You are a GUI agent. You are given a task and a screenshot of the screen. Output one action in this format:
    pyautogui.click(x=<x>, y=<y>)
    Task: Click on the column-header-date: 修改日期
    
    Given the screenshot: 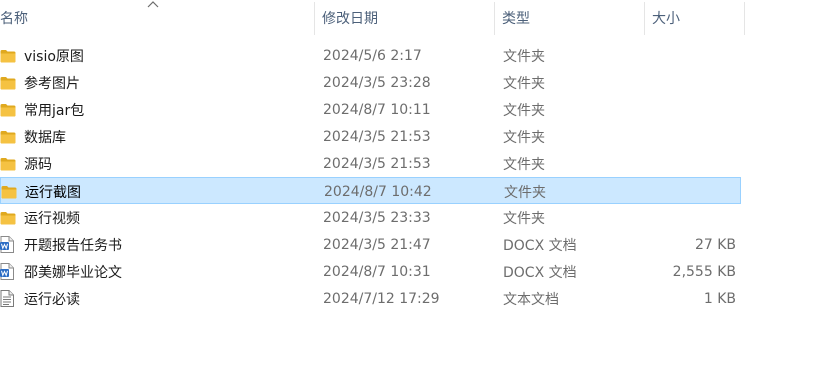 What is the action you would take?
    pyautogui.click(x=405, y=17)
    